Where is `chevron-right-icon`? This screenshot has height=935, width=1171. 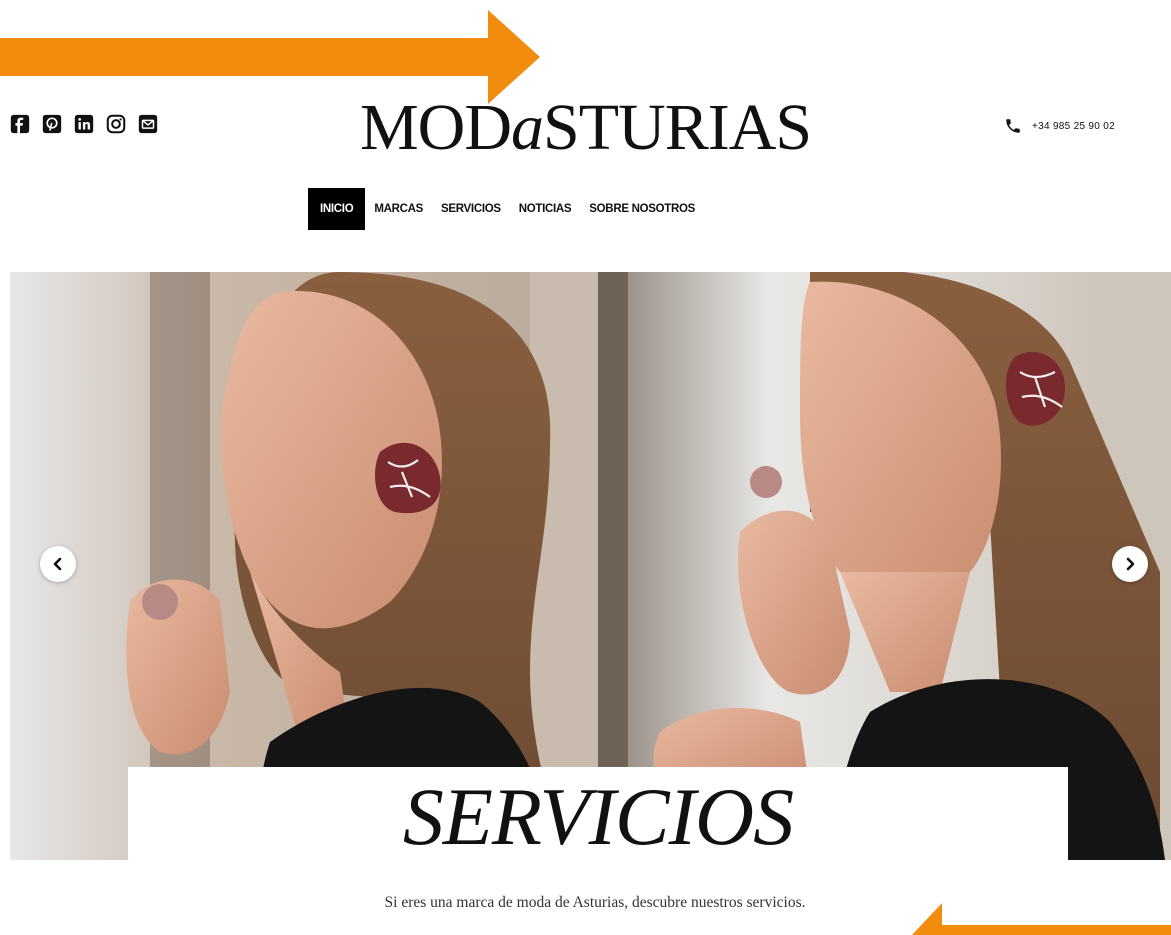 chevron-right-icon is located at coordinates (1130, 564).